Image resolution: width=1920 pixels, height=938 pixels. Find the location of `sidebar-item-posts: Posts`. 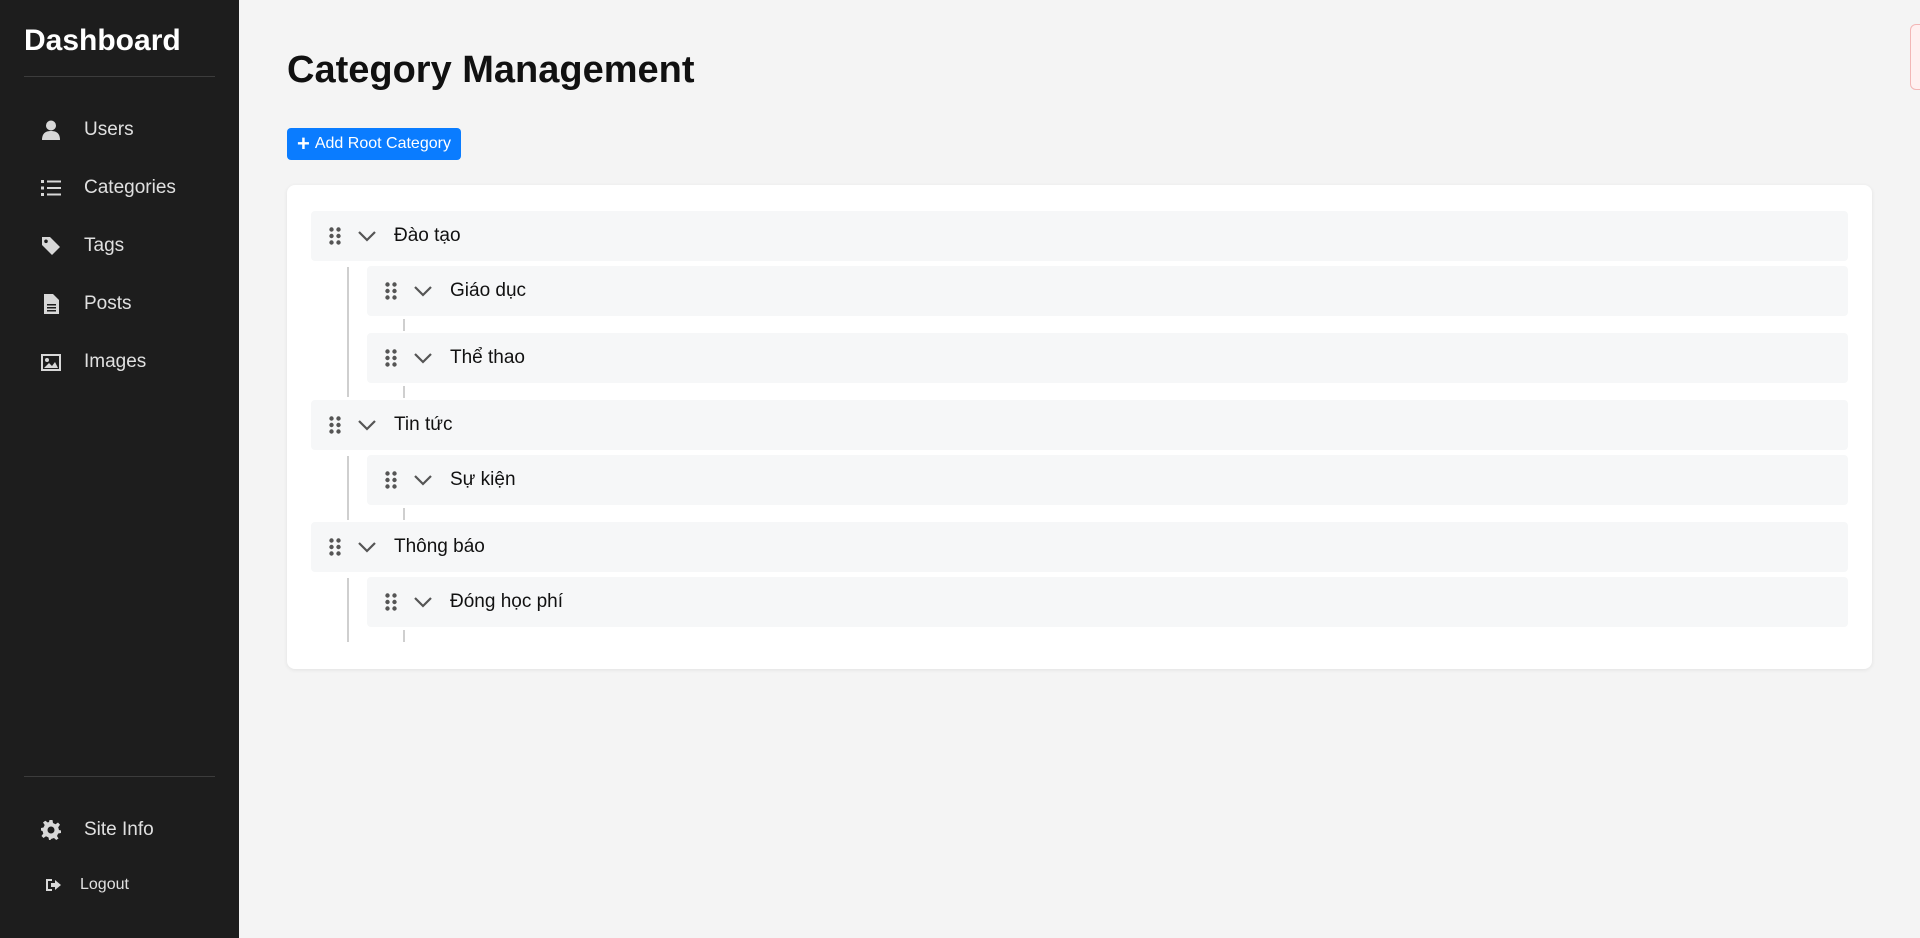

sidebar-item-posts: Posts is located at coordinates (119, 304).